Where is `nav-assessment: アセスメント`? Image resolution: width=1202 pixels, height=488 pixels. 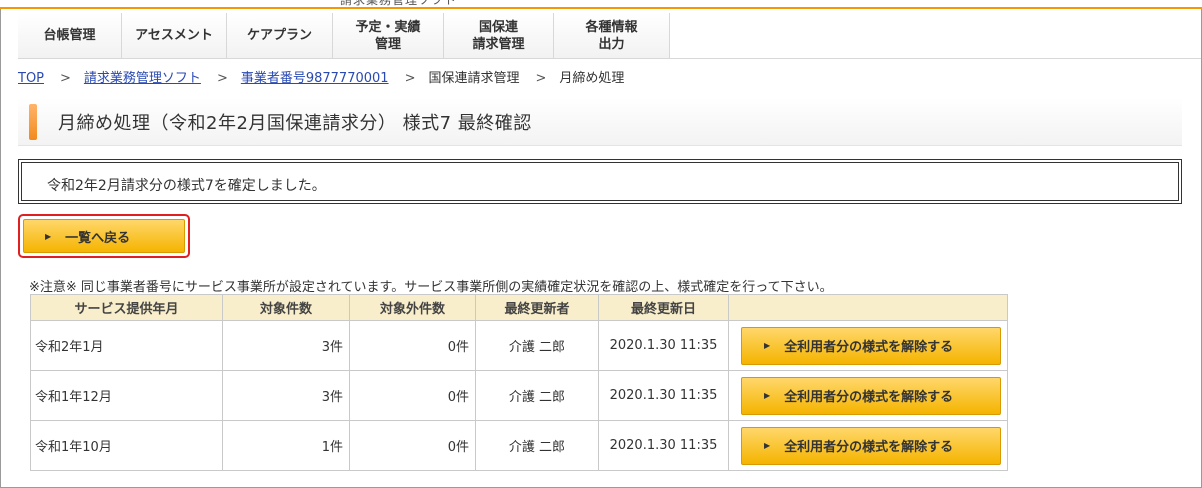
nav-assessment: アセスメント is located at coordinates (174, 36).